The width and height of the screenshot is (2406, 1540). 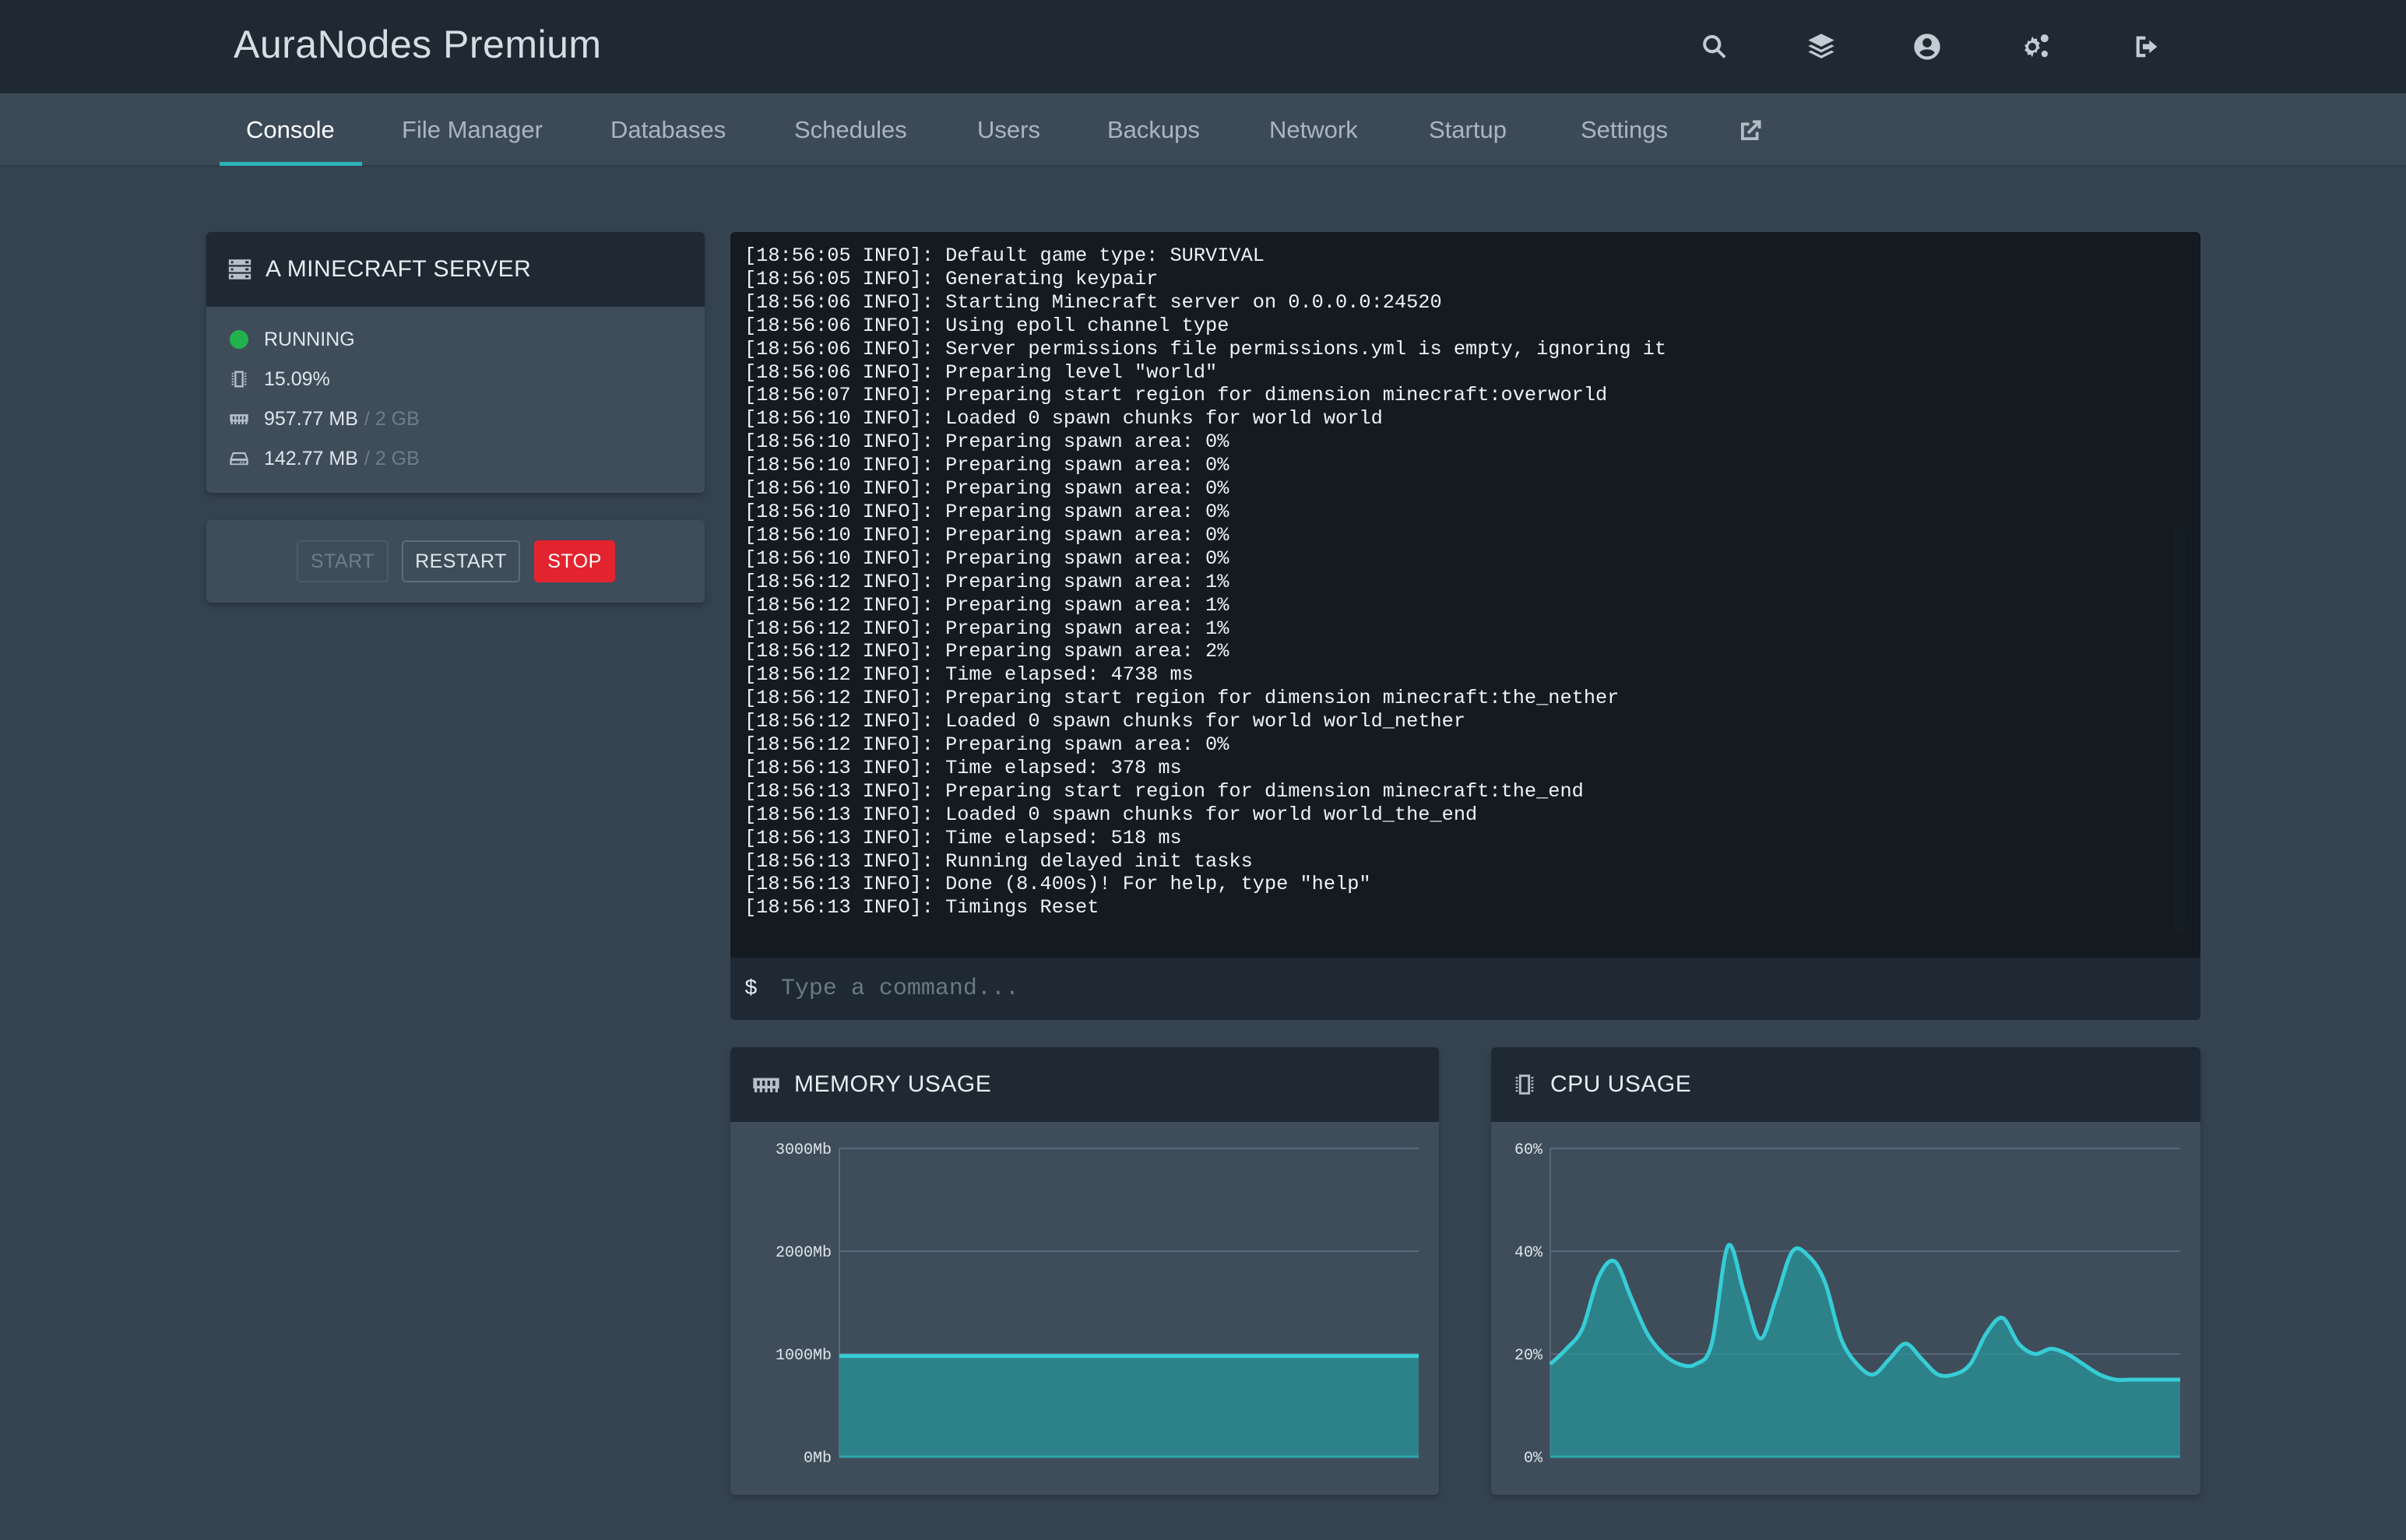 What do you see at coordinates (1927, 46) in the screenshot?
I see `user-circle-icon` at bounding box center [1927, 46].